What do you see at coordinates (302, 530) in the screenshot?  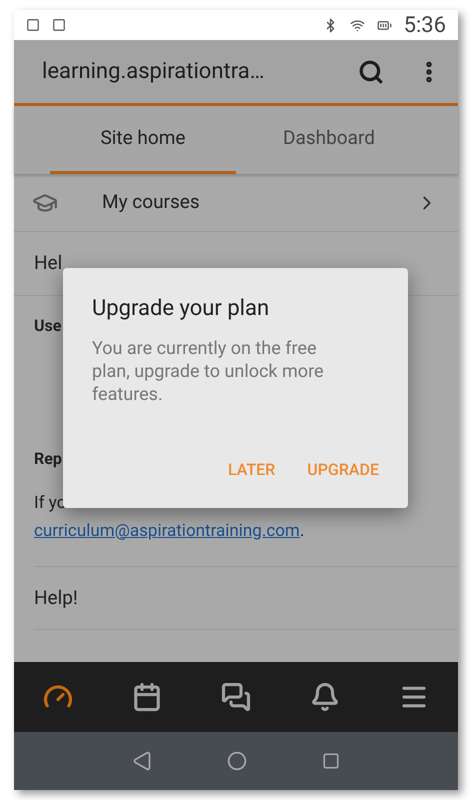 I see `period-text: .` at bounding box center [302, 530].